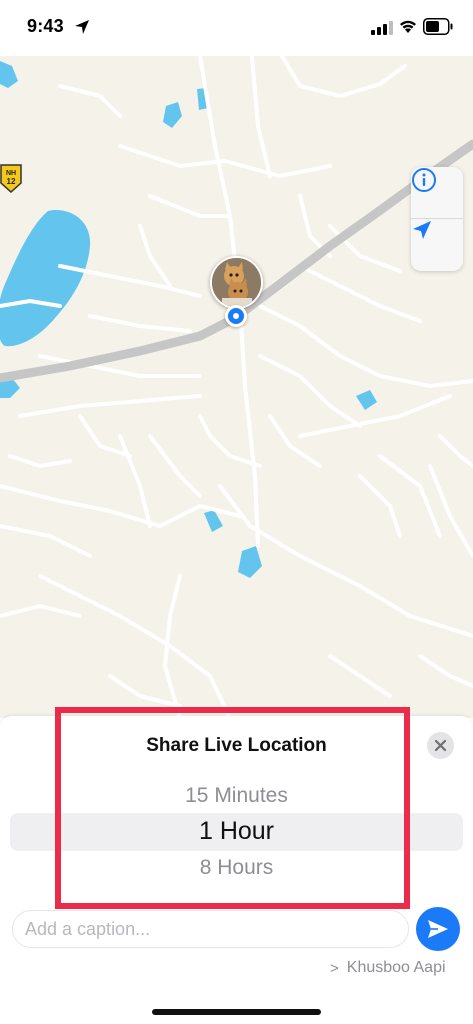 The width and height of the screenshot is (473, 1024). Describe the element at coordinates (437, 245) in the screenshot. I see `current-location-button` at that location.